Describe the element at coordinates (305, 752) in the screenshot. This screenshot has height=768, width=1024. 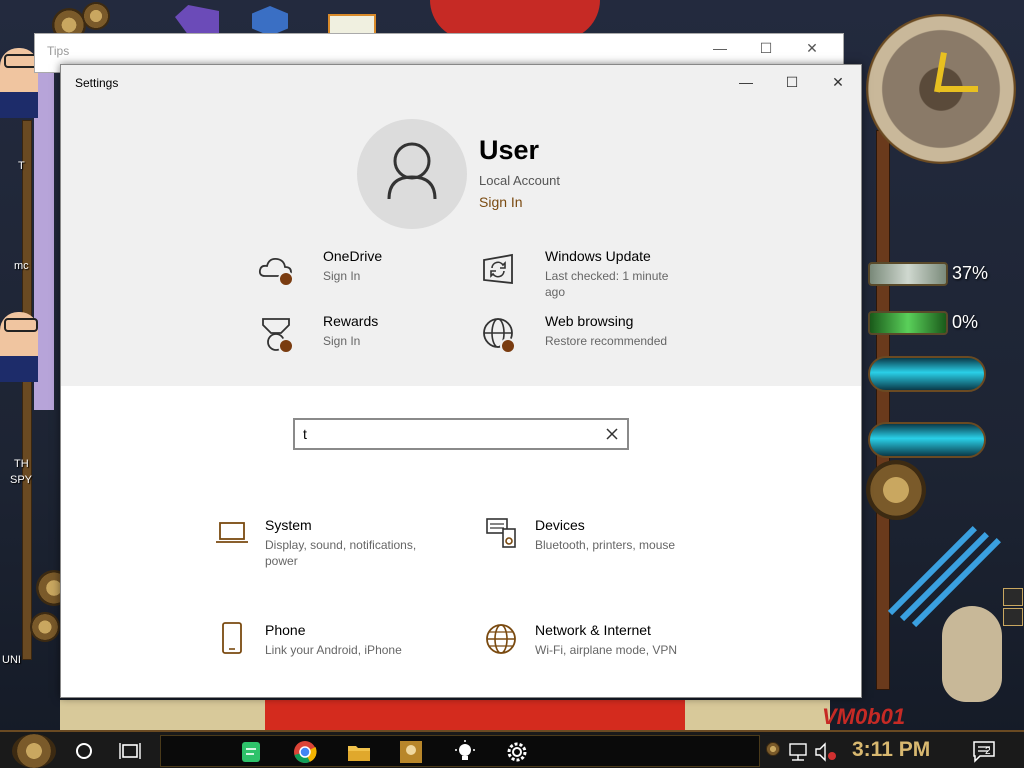
I see `chrome-icon` at that location.